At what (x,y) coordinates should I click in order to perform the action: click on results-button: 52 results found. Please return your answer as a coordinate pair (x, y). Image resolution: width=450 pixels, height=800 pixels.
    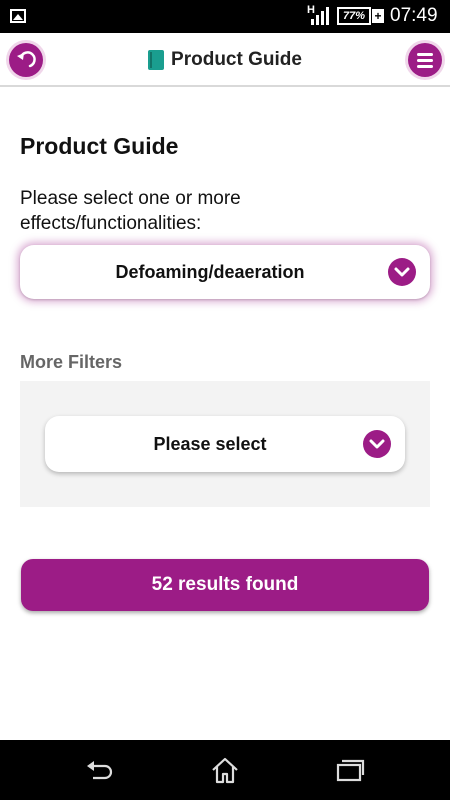
    Looking at the image, I should click on (225, 585).